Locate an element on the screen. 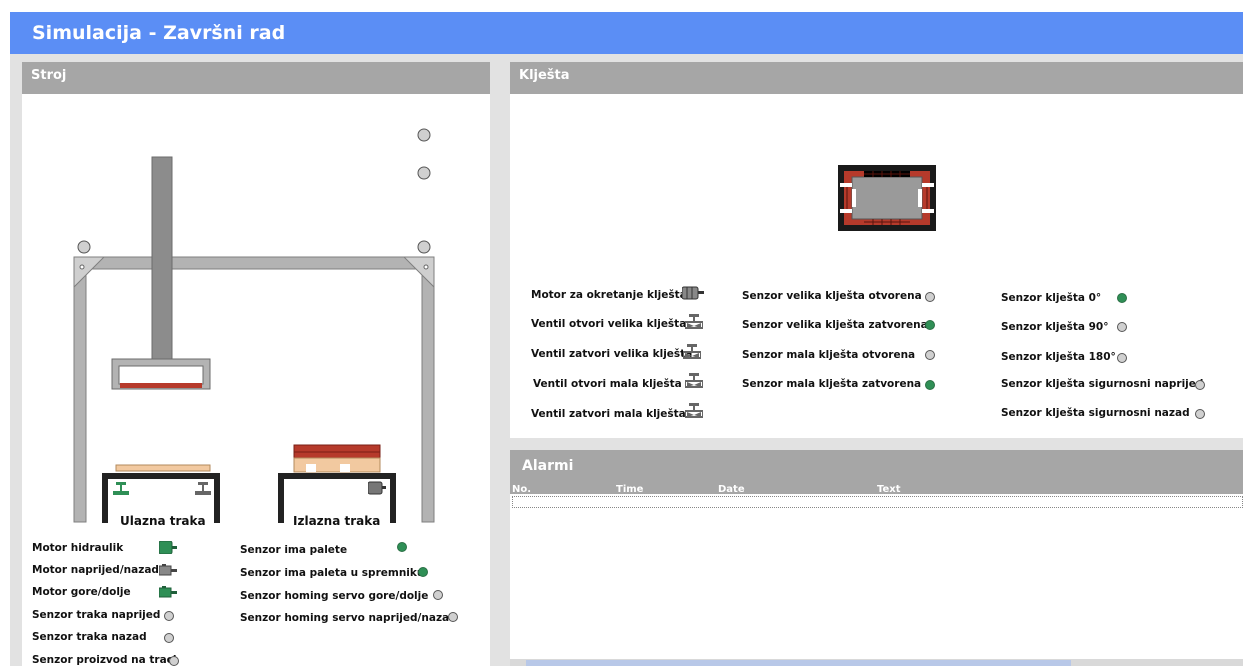 This screenshot has height=666, width=1243. frame-post-left is located at coordinates (80, 389).